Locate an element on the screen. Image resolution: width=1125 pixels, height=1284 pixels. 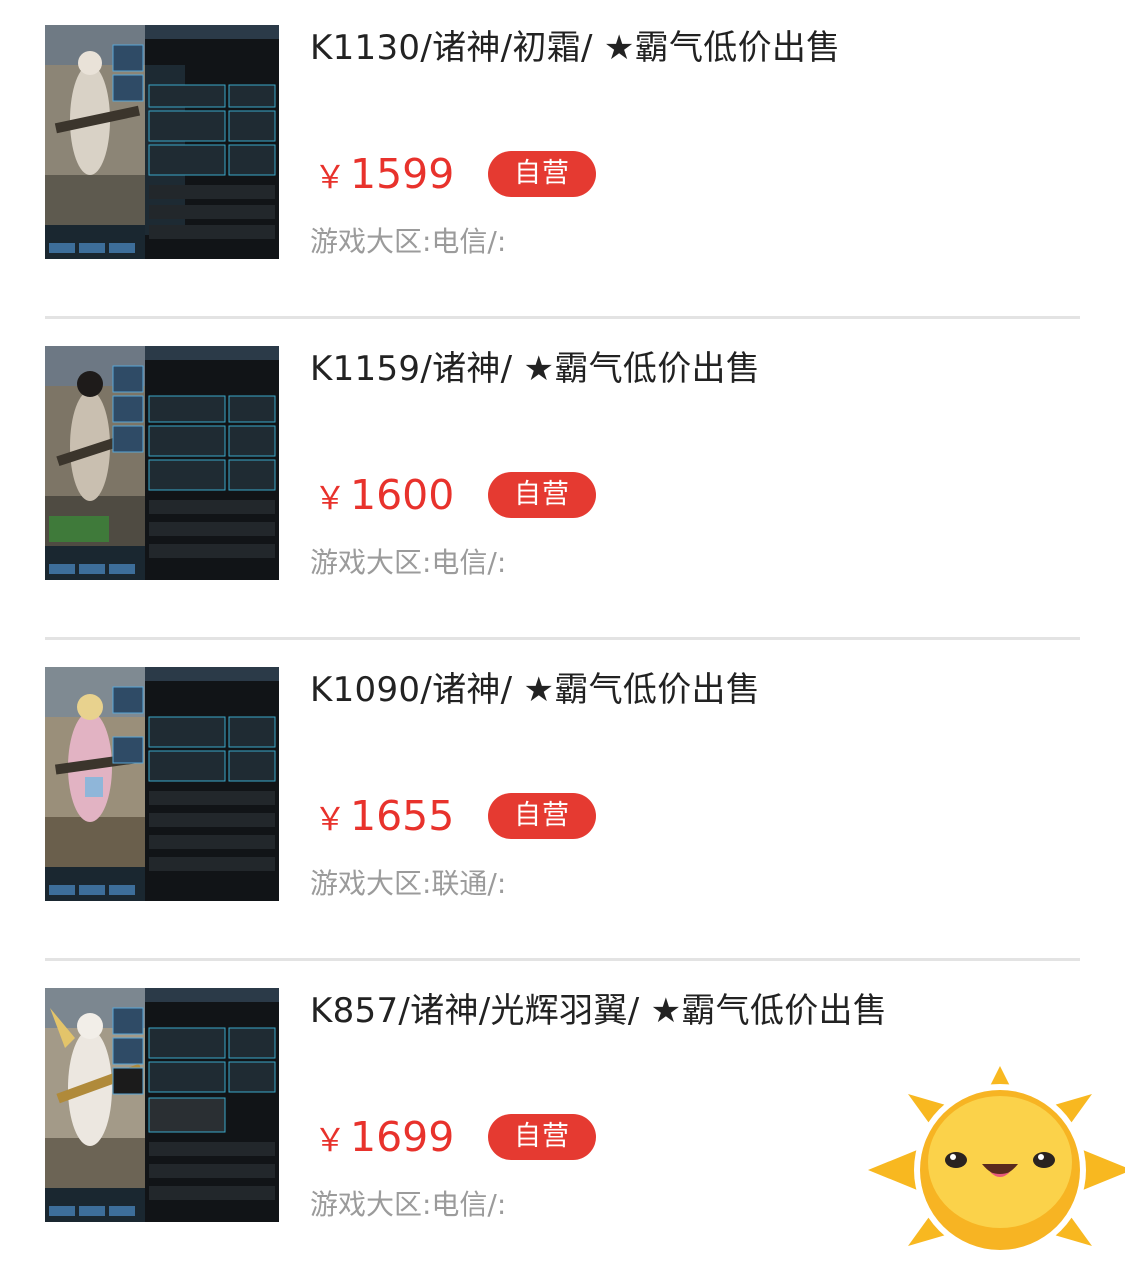
product-title: K1130/诸神/初霜/ ★霸气低价出售 is located at coordinates (575, 48).